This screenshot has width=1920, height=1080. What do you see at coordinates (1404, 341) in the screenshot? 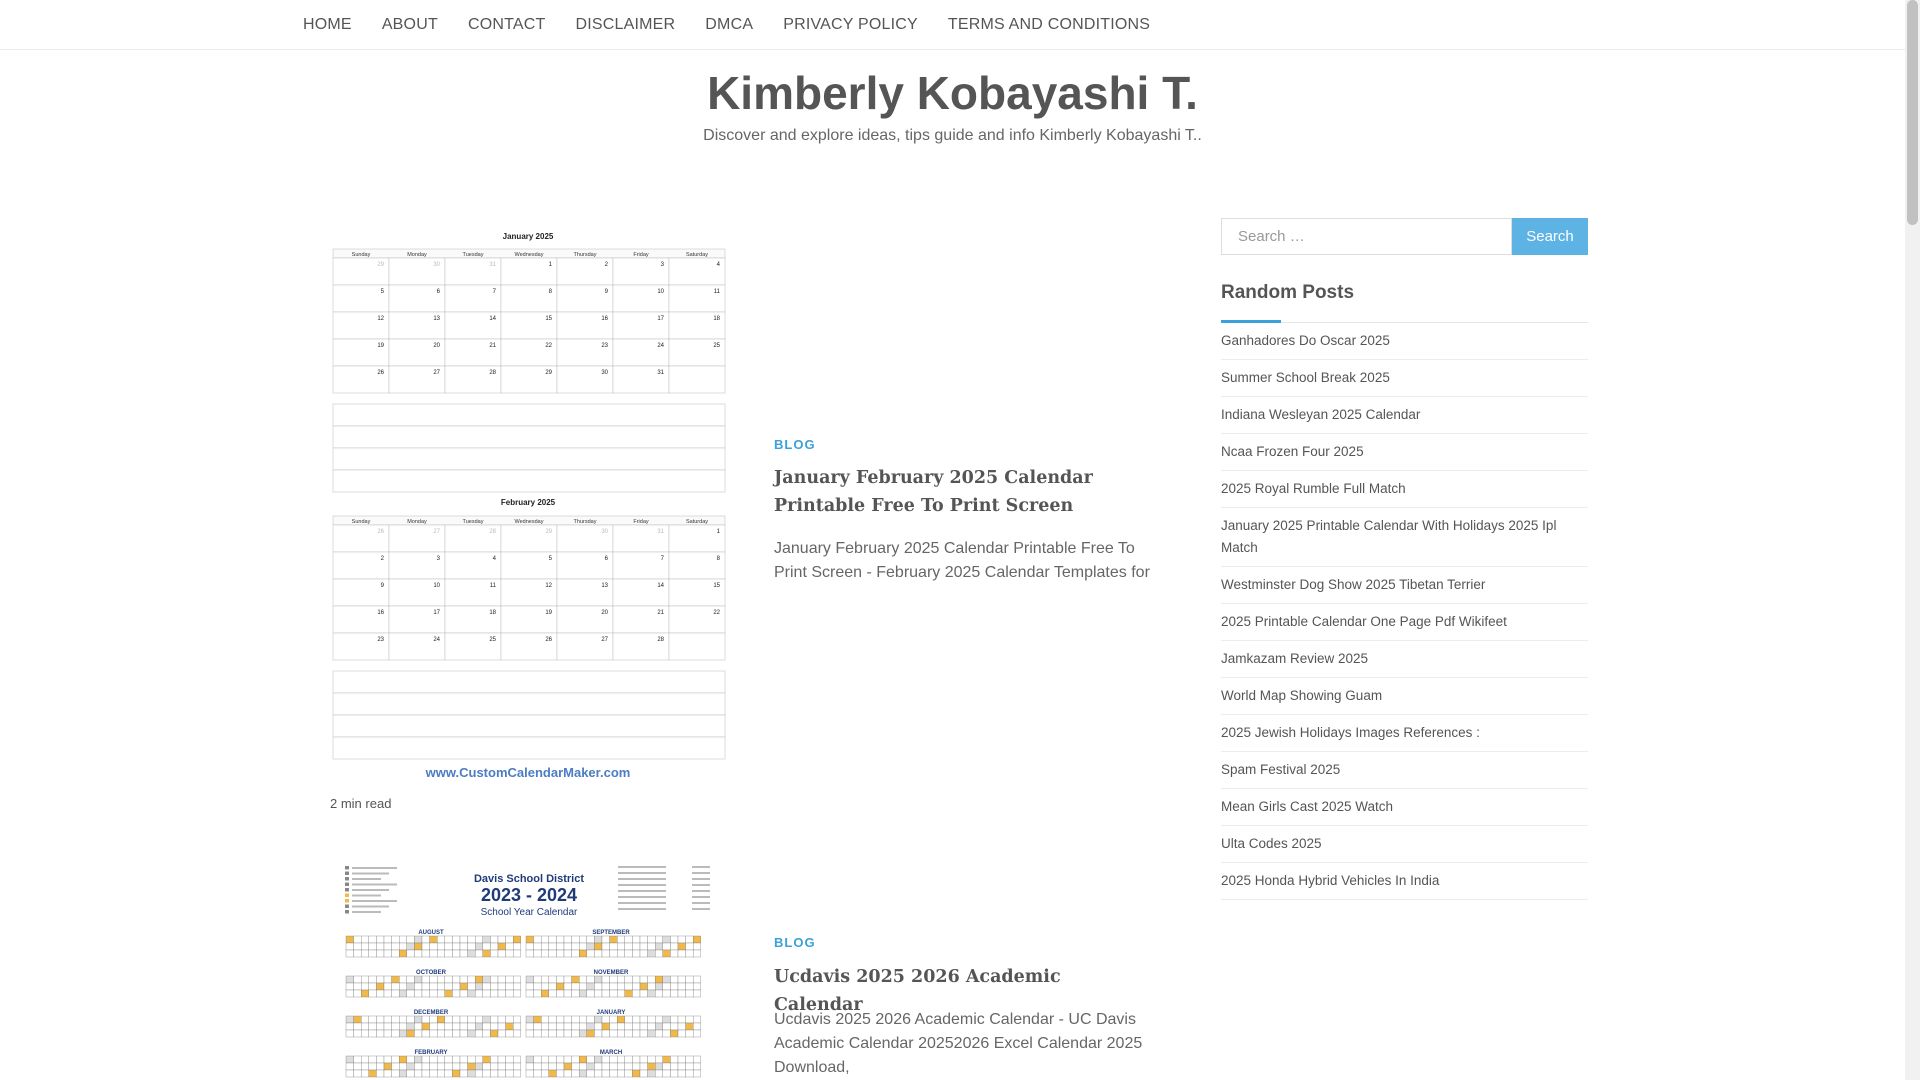
I see `random-post-link: Ganhadores Do Oscar 2025` at bounding box center [1404, 341].